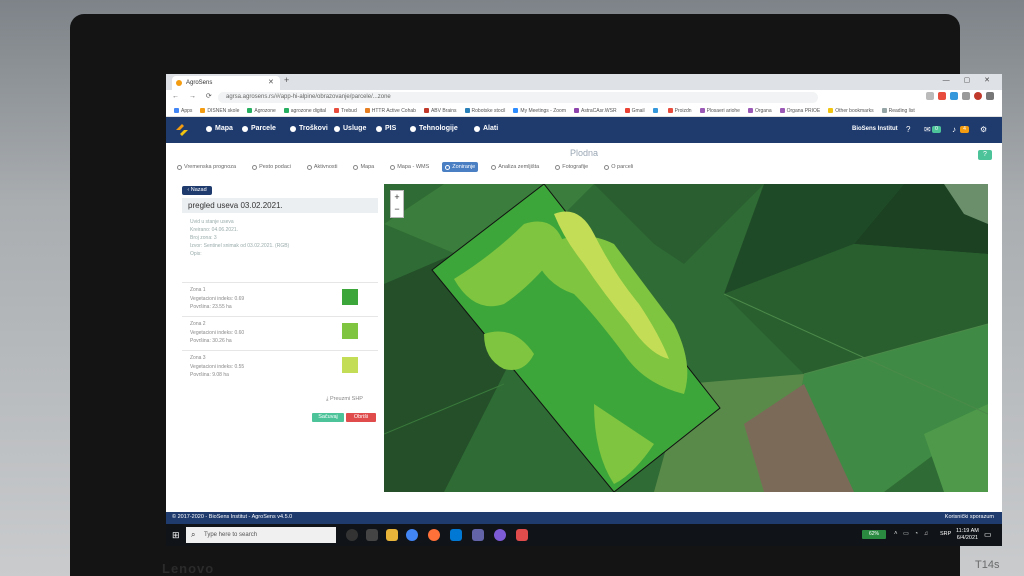 The image size is (1024, 576). What do you see at coordinates (372, 535) in the screenshot?
I see `task-view-icon` at bounding box center [372, 535].